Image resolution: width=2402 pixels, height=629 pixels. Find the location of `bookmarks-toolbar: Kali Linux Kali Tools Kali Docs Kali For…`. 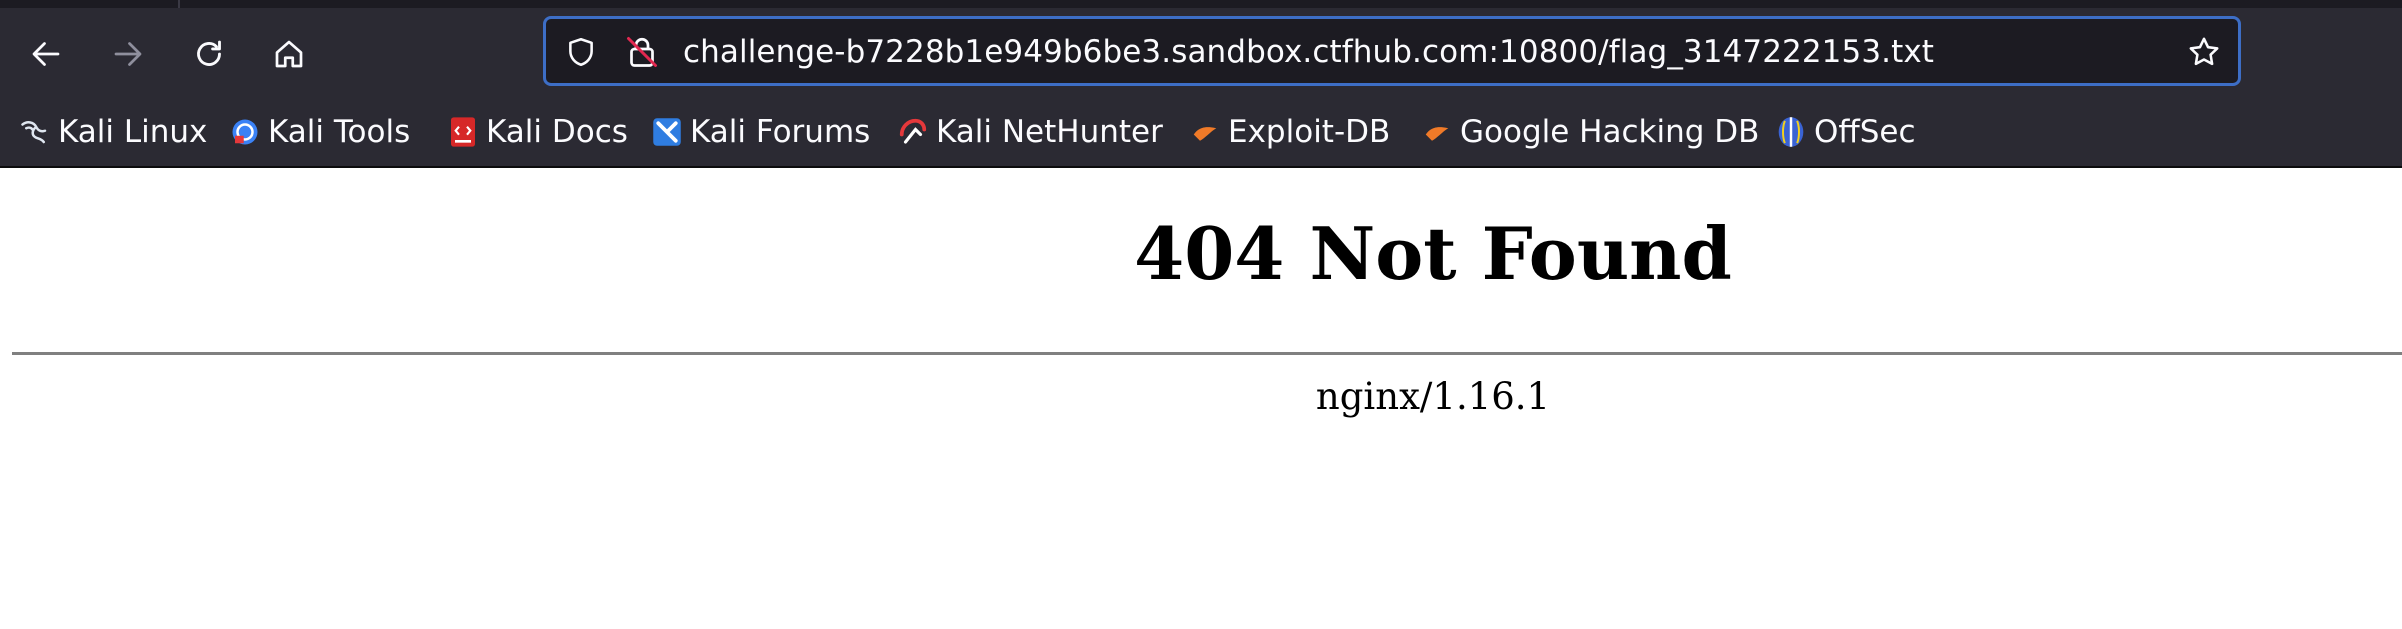

bookmarks-toolbar: Kali Linux Kali Tools Kali Docs Kali For… is located at coordinates (1201, 133).